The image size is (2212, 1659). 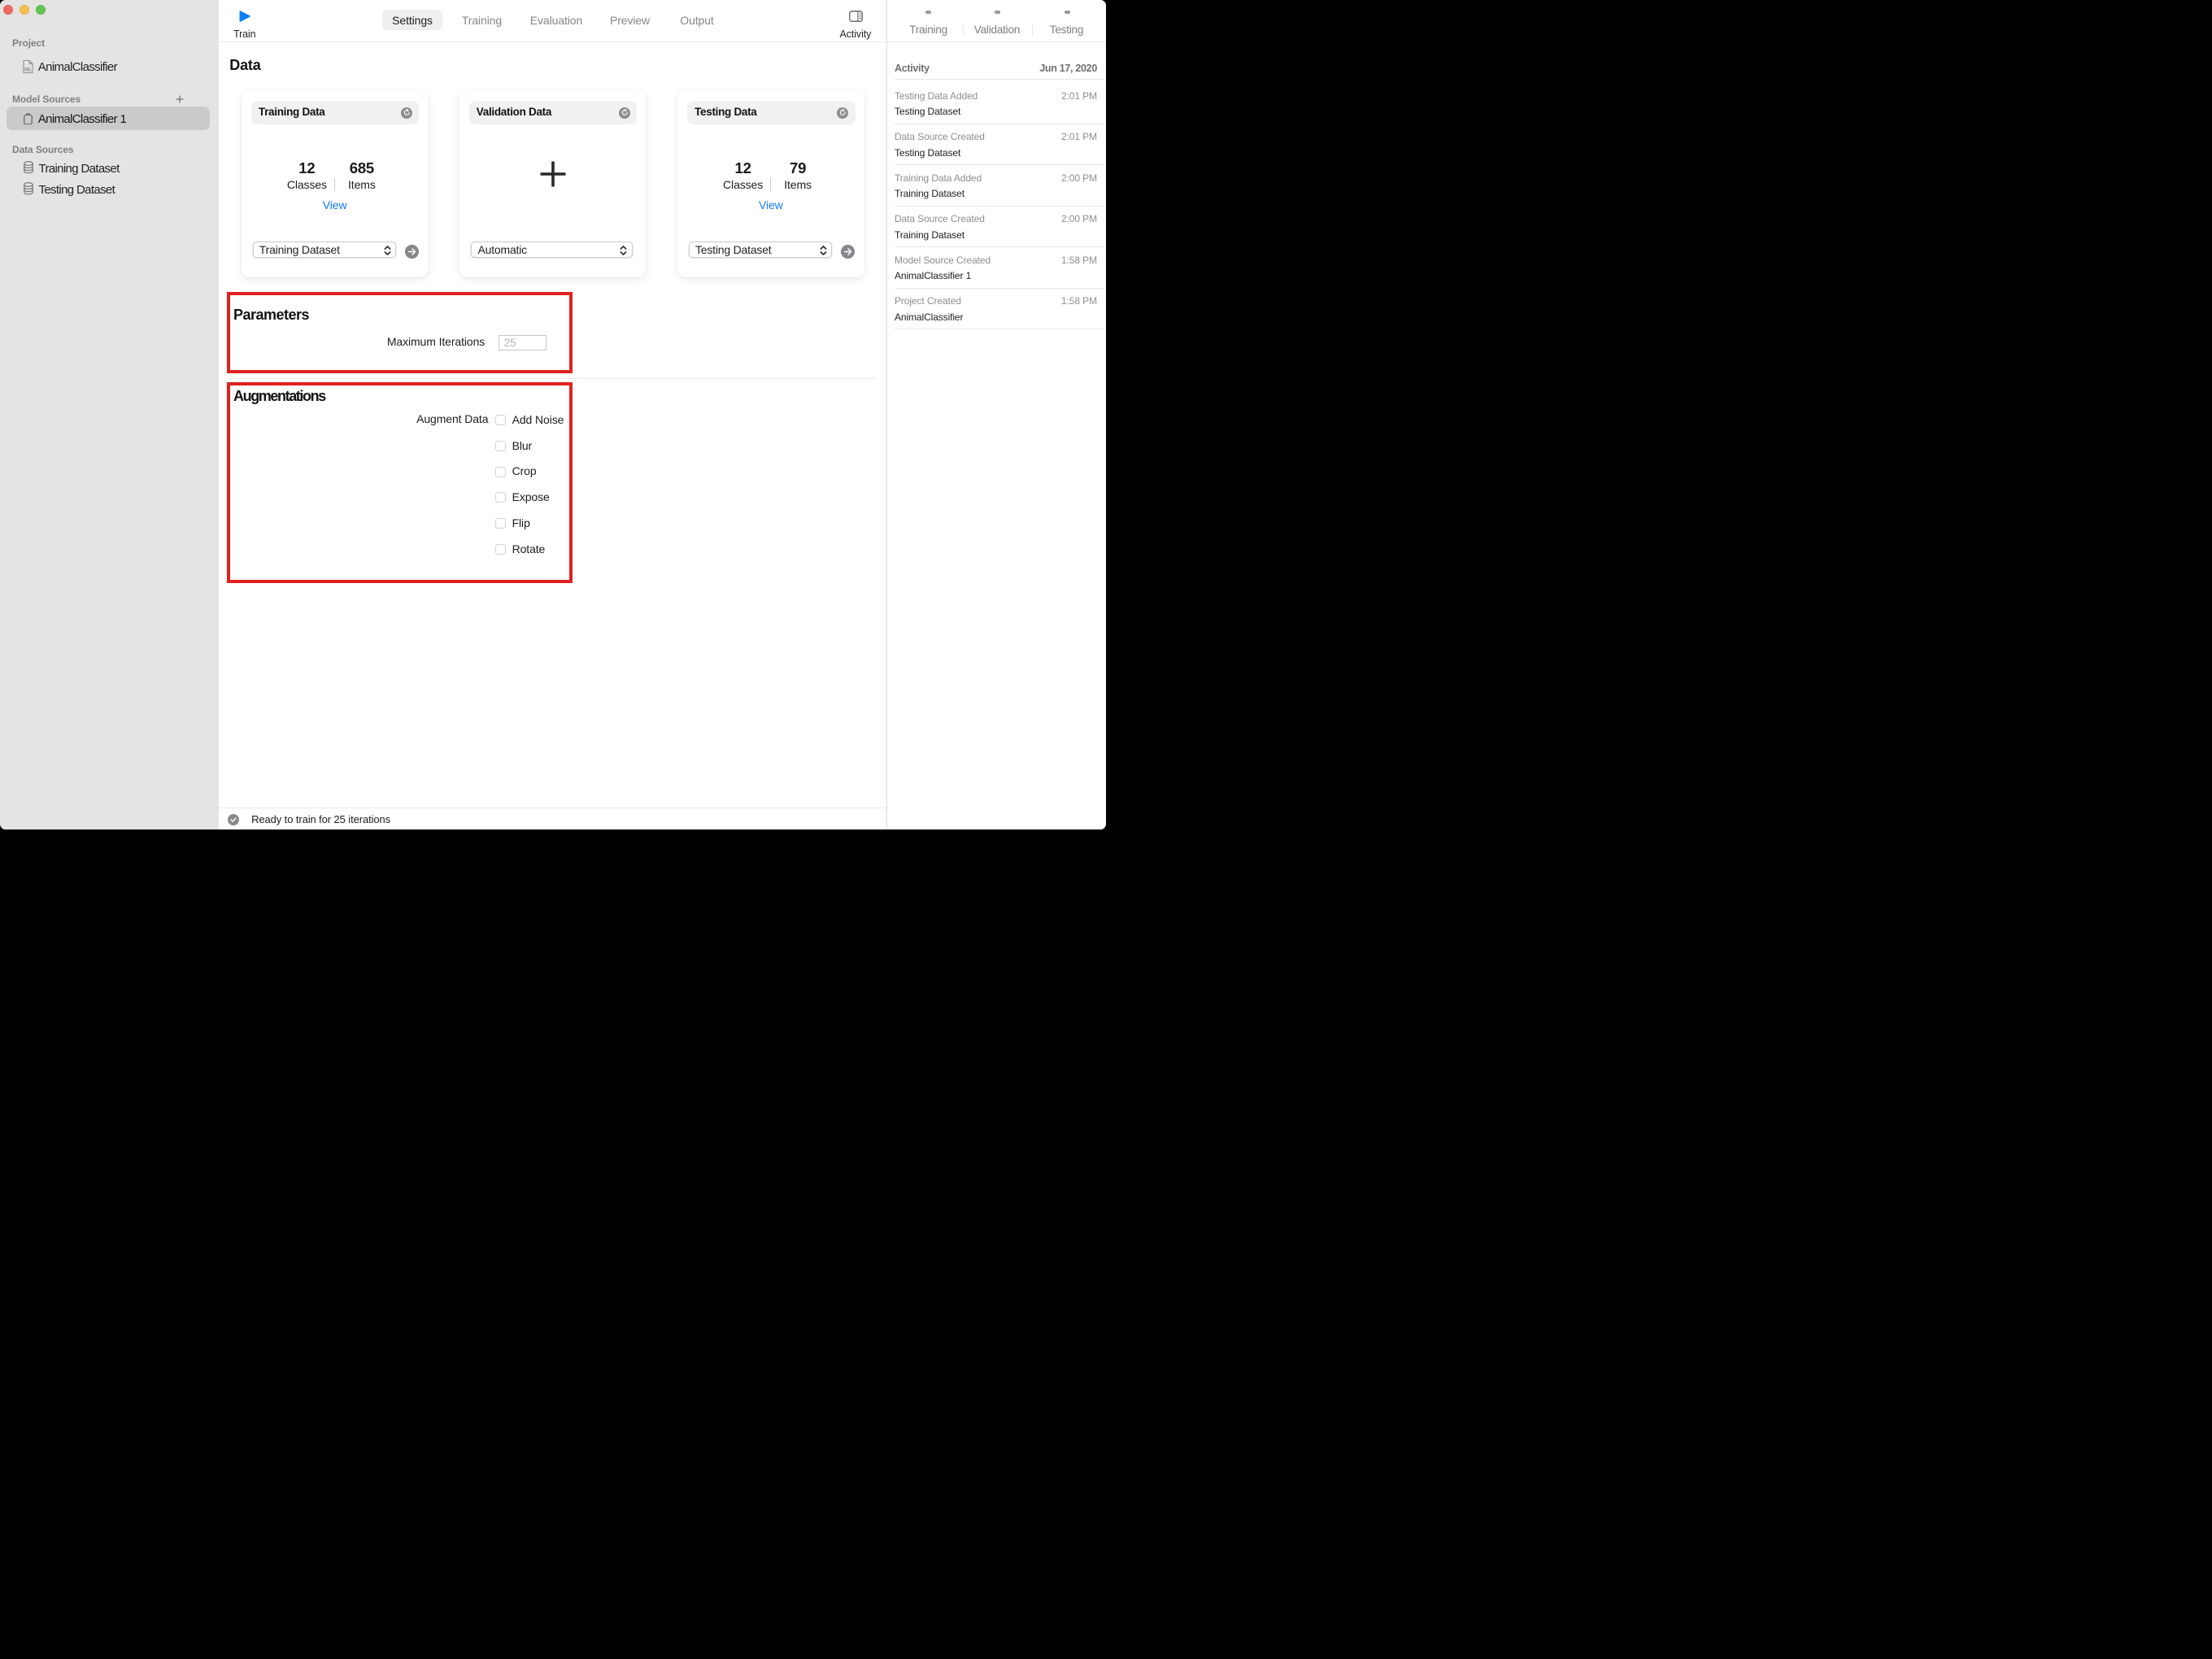 I want to click on svg-text: ML, so click(x=28, y=69).